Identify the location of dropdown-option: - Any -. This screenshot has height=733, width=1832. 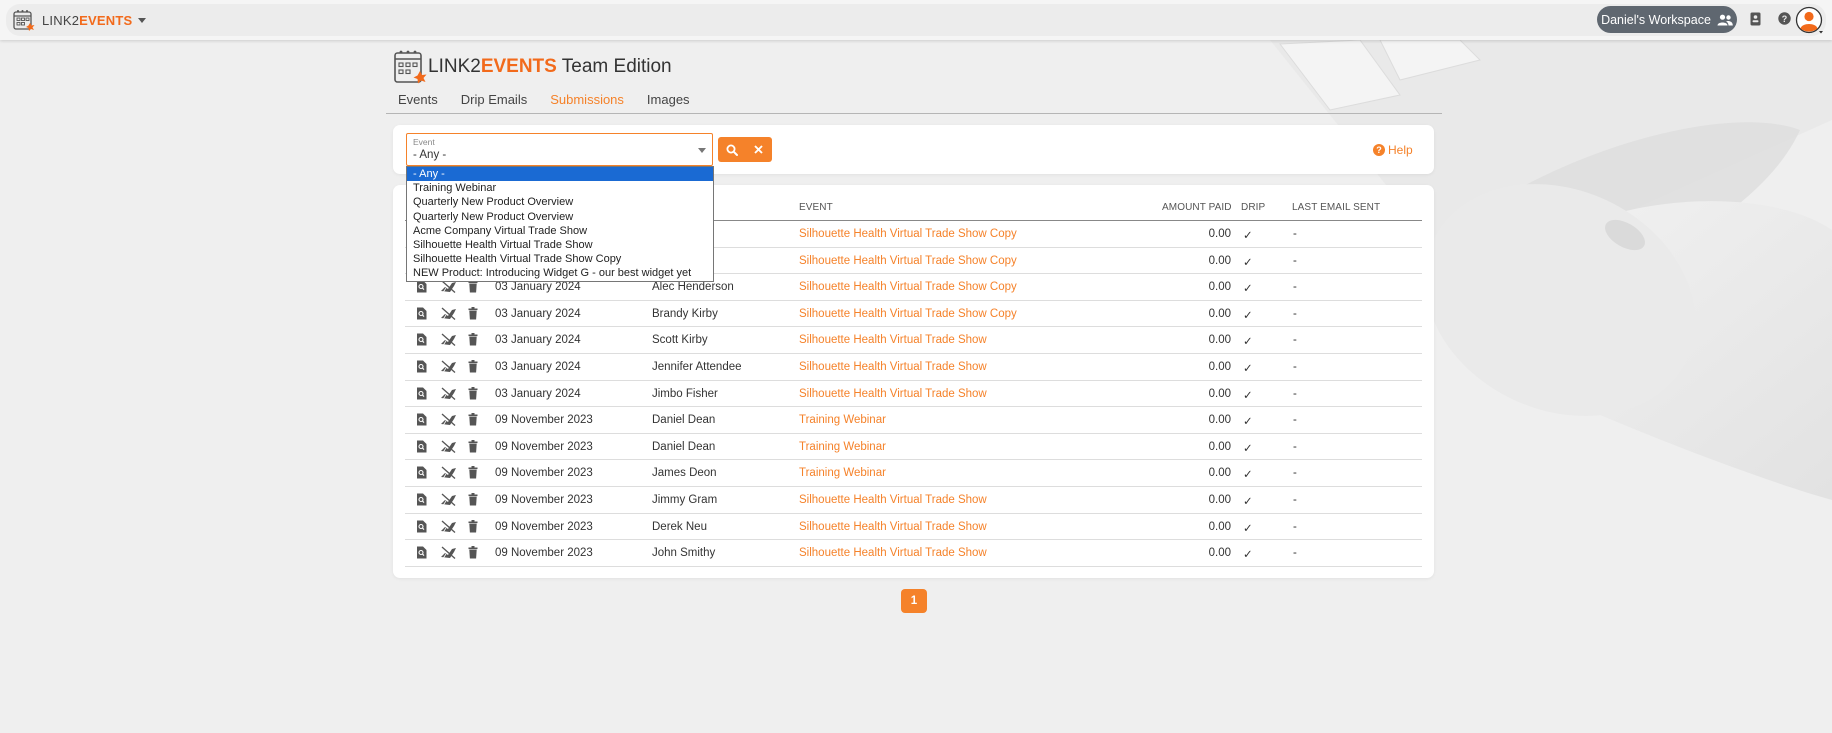
(560, 174).